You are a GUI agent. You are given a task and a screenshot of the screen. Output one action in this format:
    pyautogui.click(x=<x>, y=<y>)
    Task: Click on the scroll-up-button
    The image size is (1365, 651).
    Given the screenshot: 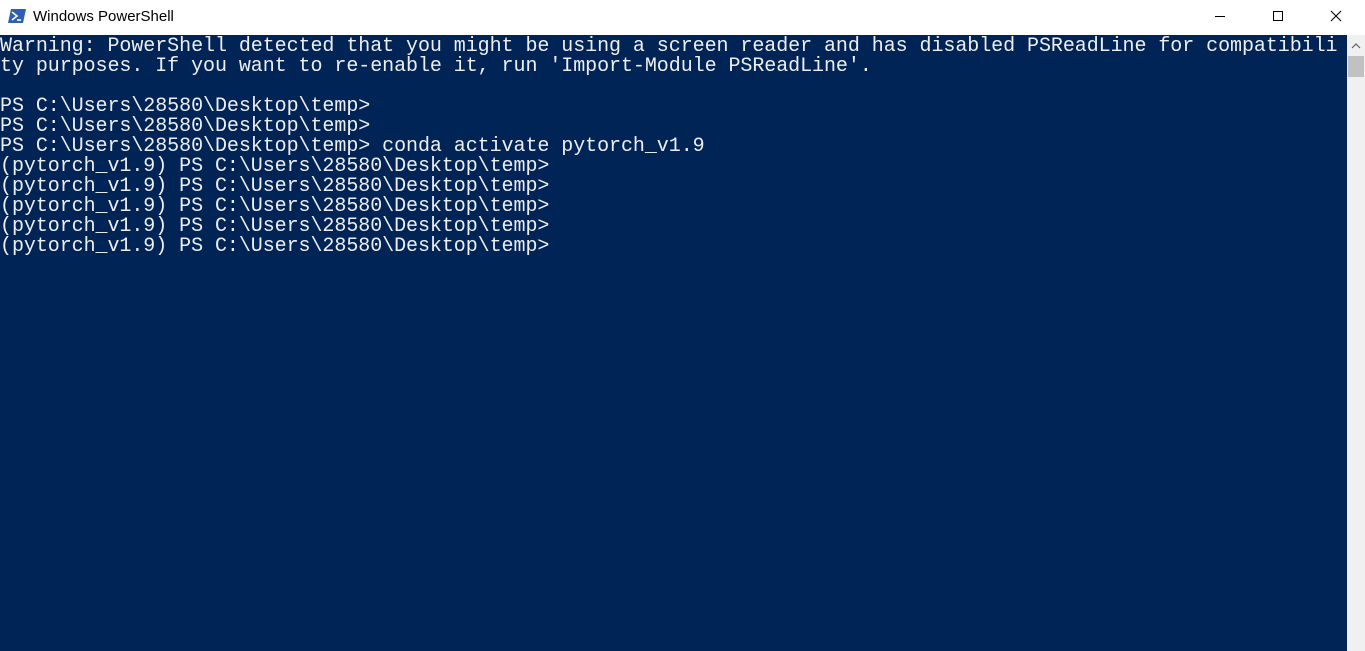 What is the action you would take?
    pyautogui.click(x=1356, y=45)
    